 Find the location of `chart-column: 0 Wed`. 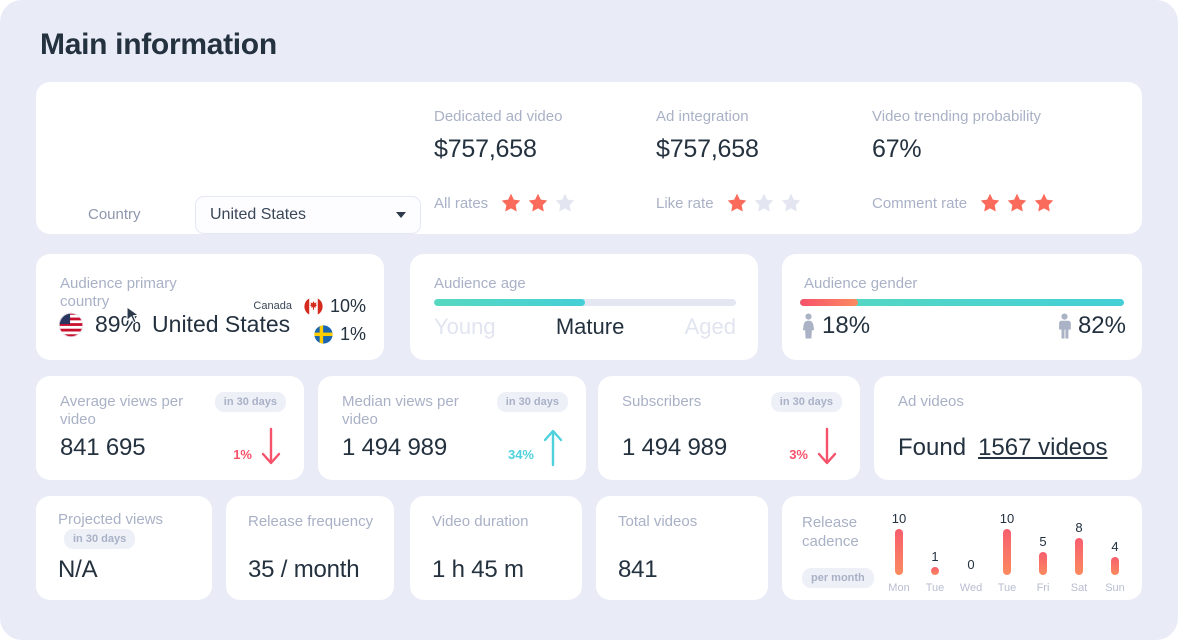

chart-column: 0 Wed is located at coordinates (971, 549).